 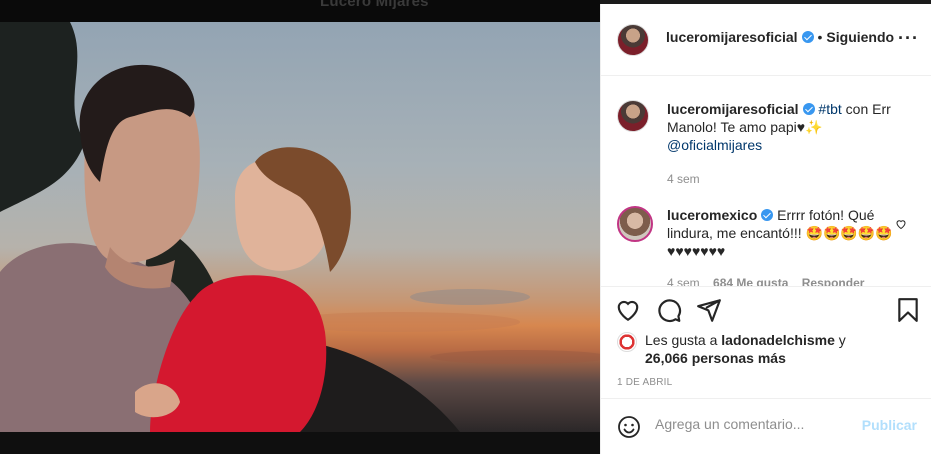 What do you see at coordinates (683, 179) in the screenshot?
I see `caption-age: 4 sem` at bounding box center [683, 179].